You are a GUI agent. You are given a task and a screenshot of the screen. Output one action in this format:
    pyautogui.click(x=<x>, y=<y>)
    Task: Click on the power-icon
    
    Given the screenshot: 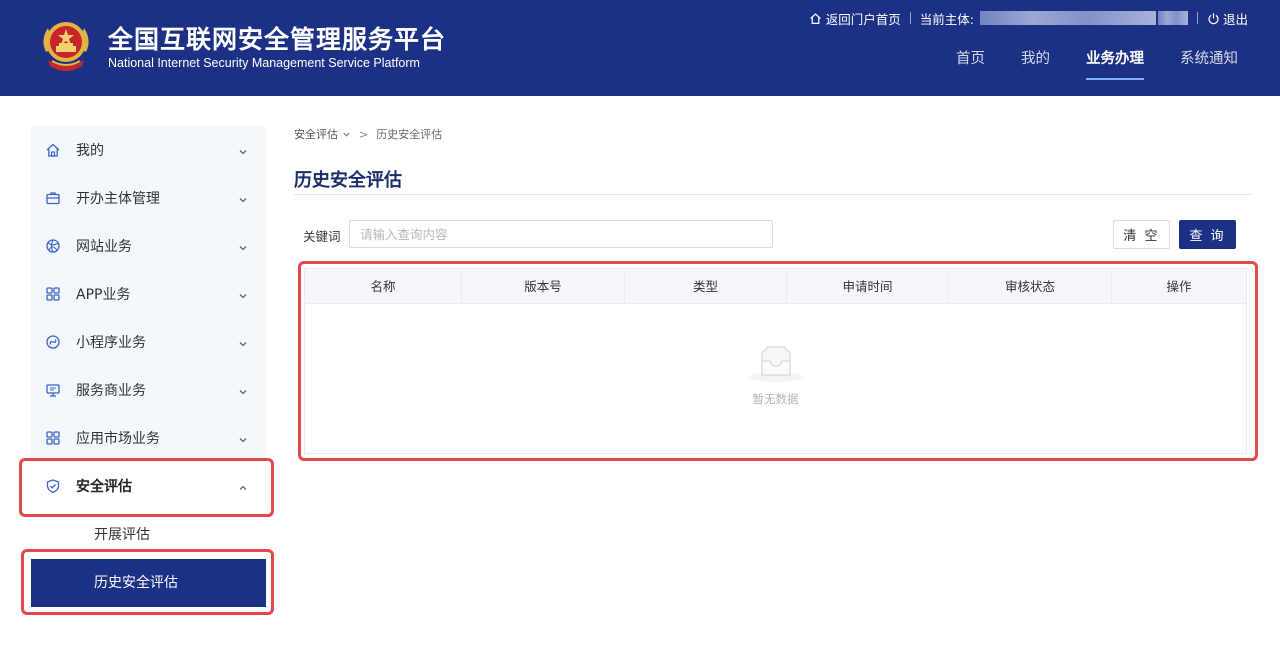 What is the action you would take?
    pyautogui.click(x=1213, y=18)
    